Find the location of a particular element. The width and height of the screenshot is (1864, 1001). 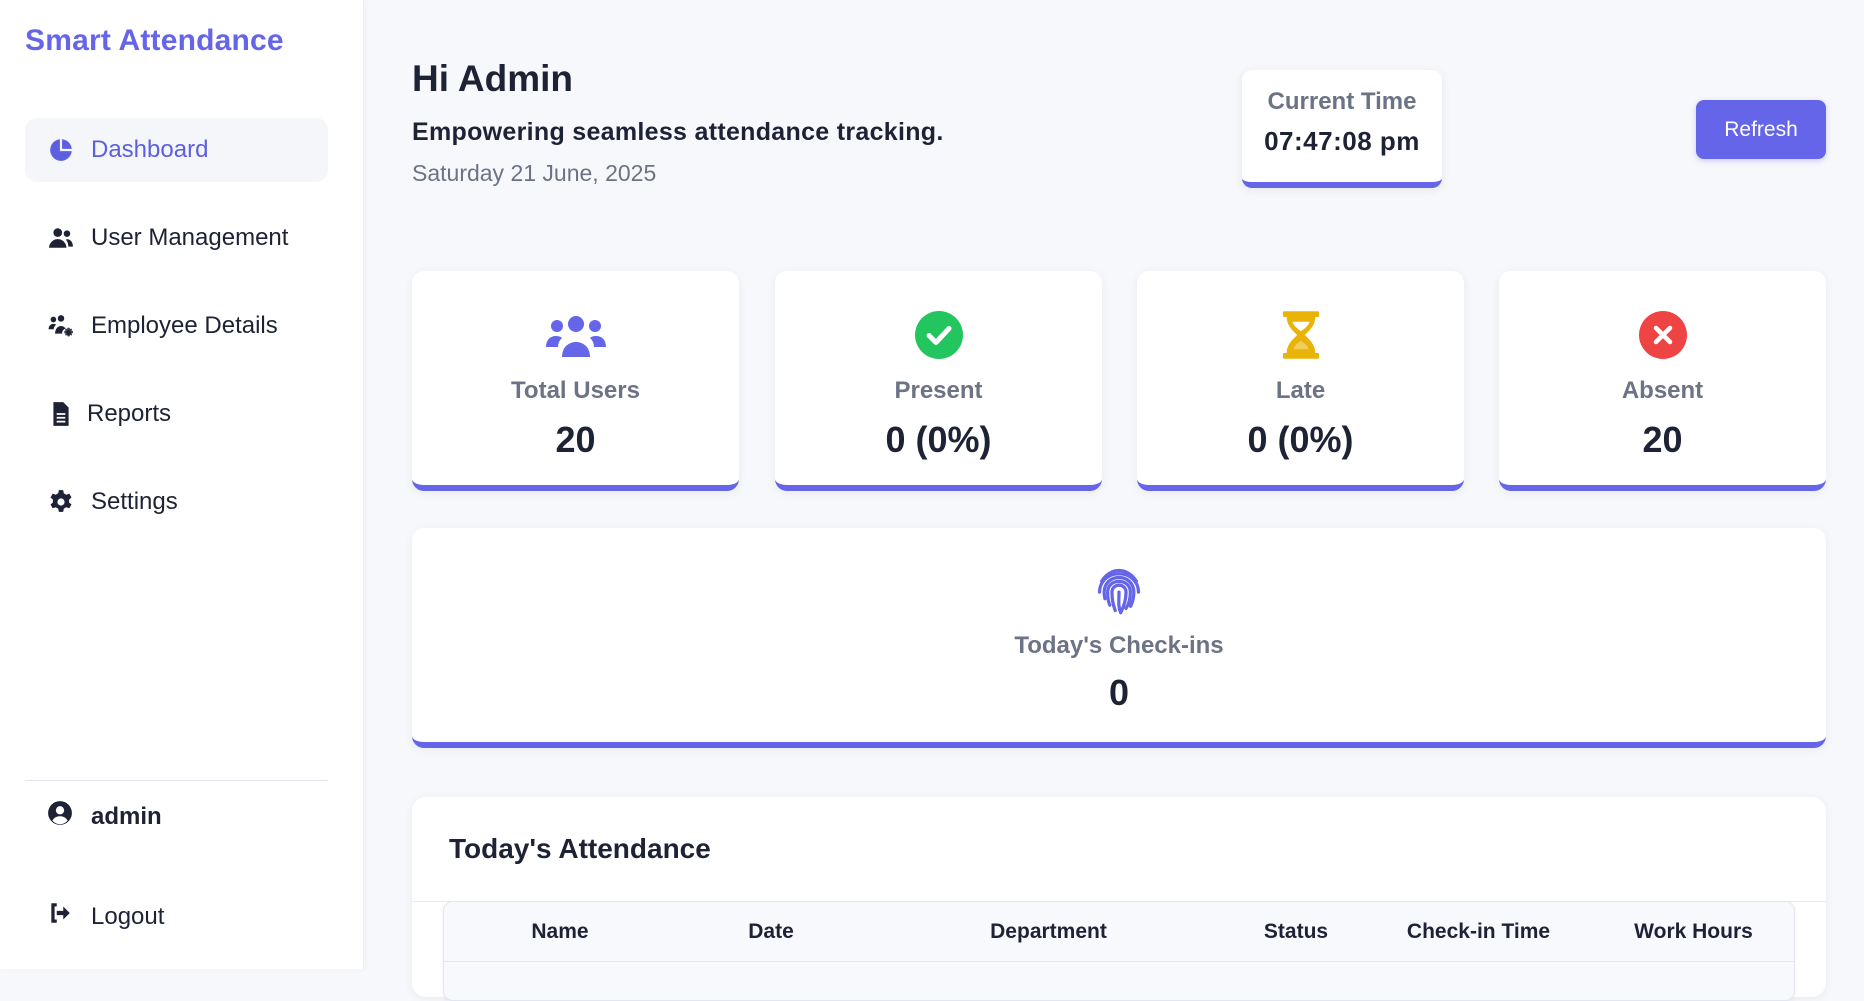

current-user: admin is located at coordinates (104, 816).